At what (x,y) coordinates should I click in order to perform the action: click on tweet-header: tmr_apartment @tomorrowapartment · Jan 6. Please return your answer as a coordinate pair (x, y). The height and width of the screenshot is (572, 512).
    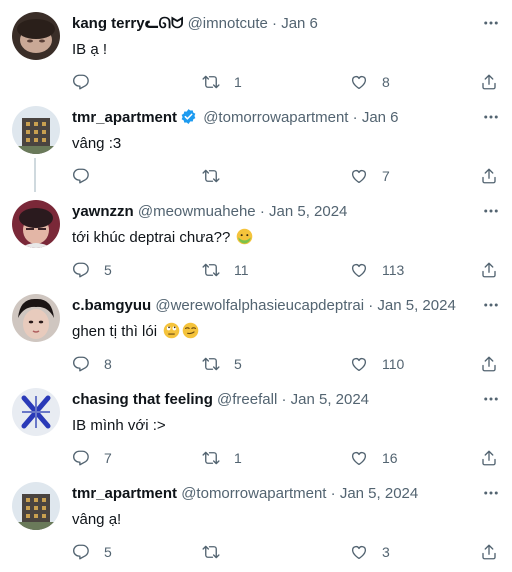
    Looking at the image, I should click on (235, 118).